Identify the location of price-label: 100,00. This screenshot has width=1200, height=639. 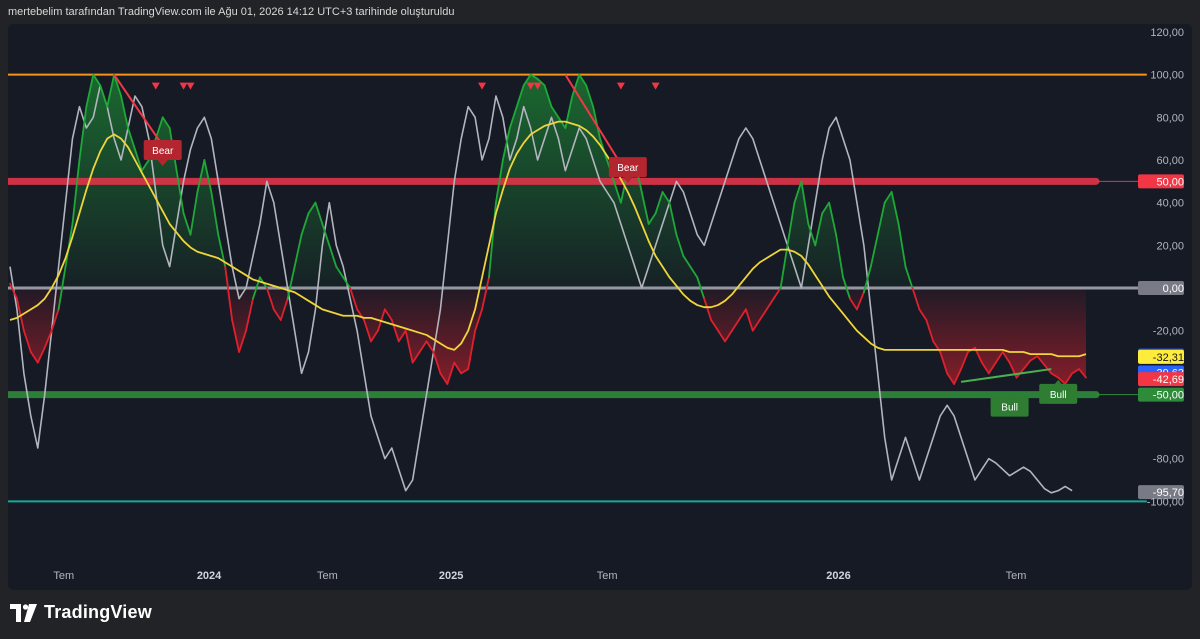
(1167, 76).